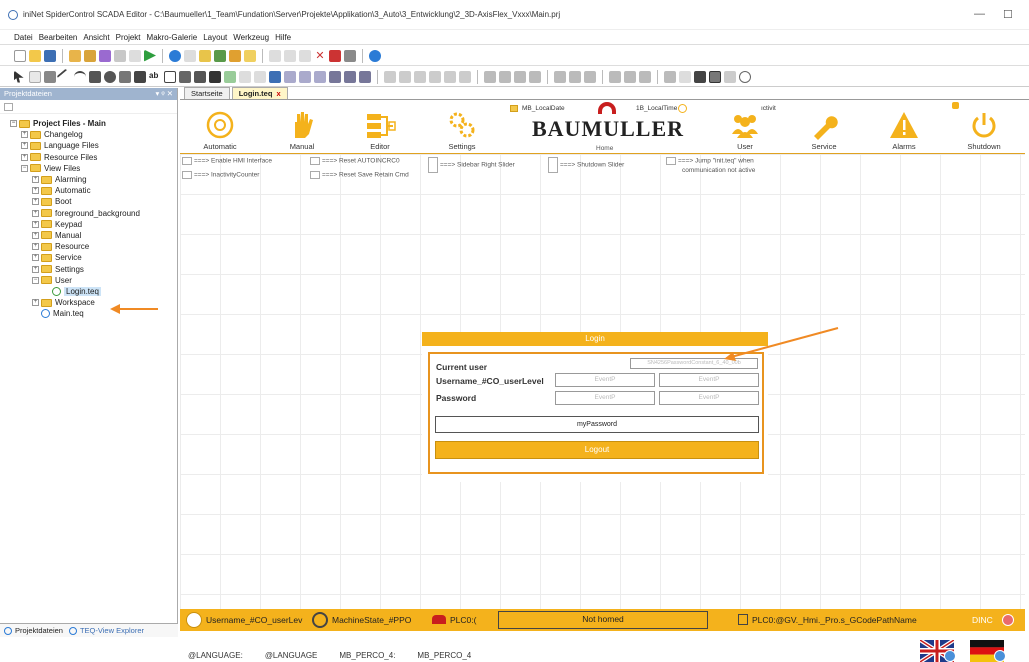  What do you see at coordinates (275, 76) in the screenshot?
I see `image-box-icon` at bounding box center [275, 76].